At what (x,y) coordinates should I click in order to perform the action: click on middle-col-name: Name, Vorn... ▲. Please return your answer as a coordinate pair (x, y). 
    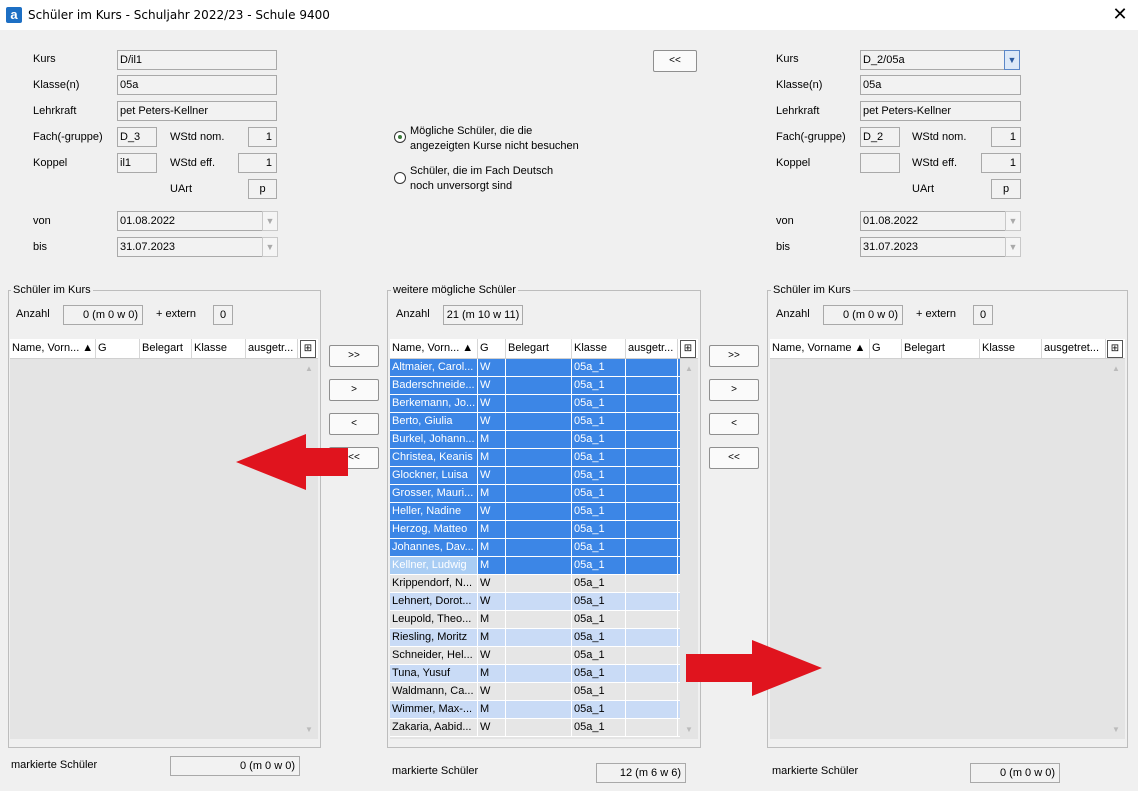
    Looking at the image, I should click on (434, 348).